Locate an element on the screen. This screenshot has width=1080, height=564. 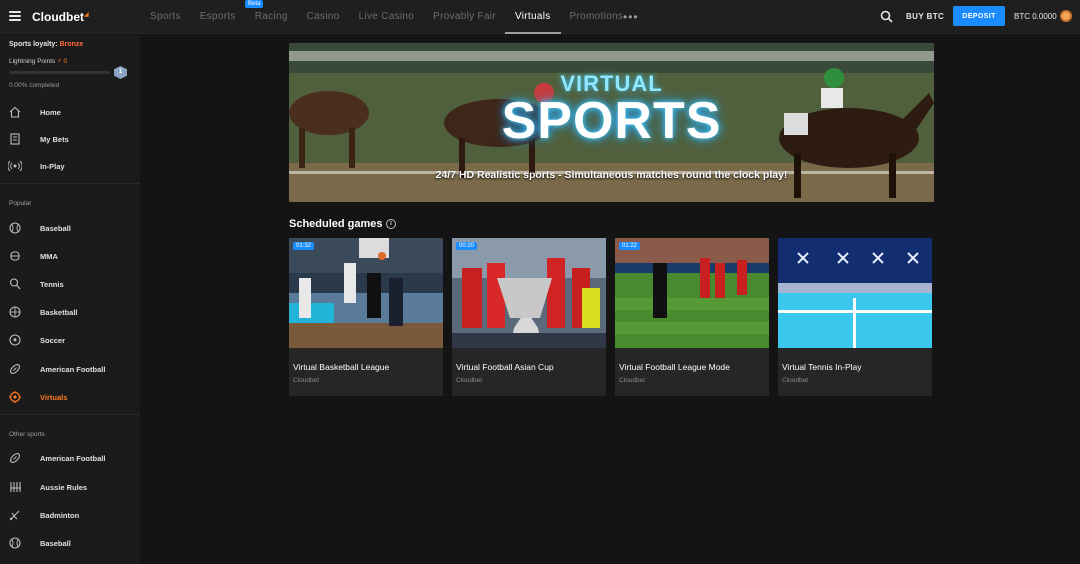
other-sports-title: Other sports is located at coordinates (27, 434).